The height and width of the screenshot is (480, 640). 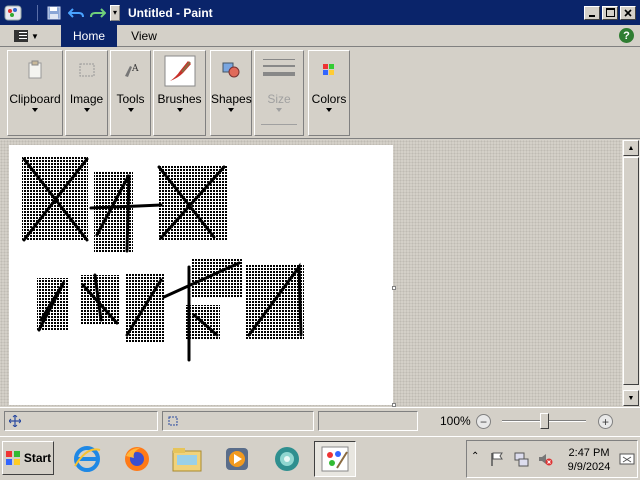 I want to click on maximize-button, so click(x=610, y=12).